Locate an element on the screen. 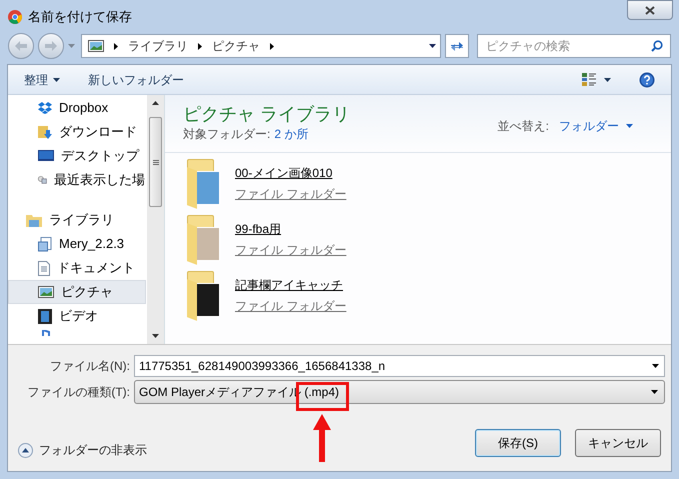 This screenshot has height=479, width=679. collapse-icon is located at coordinates (25, 450).